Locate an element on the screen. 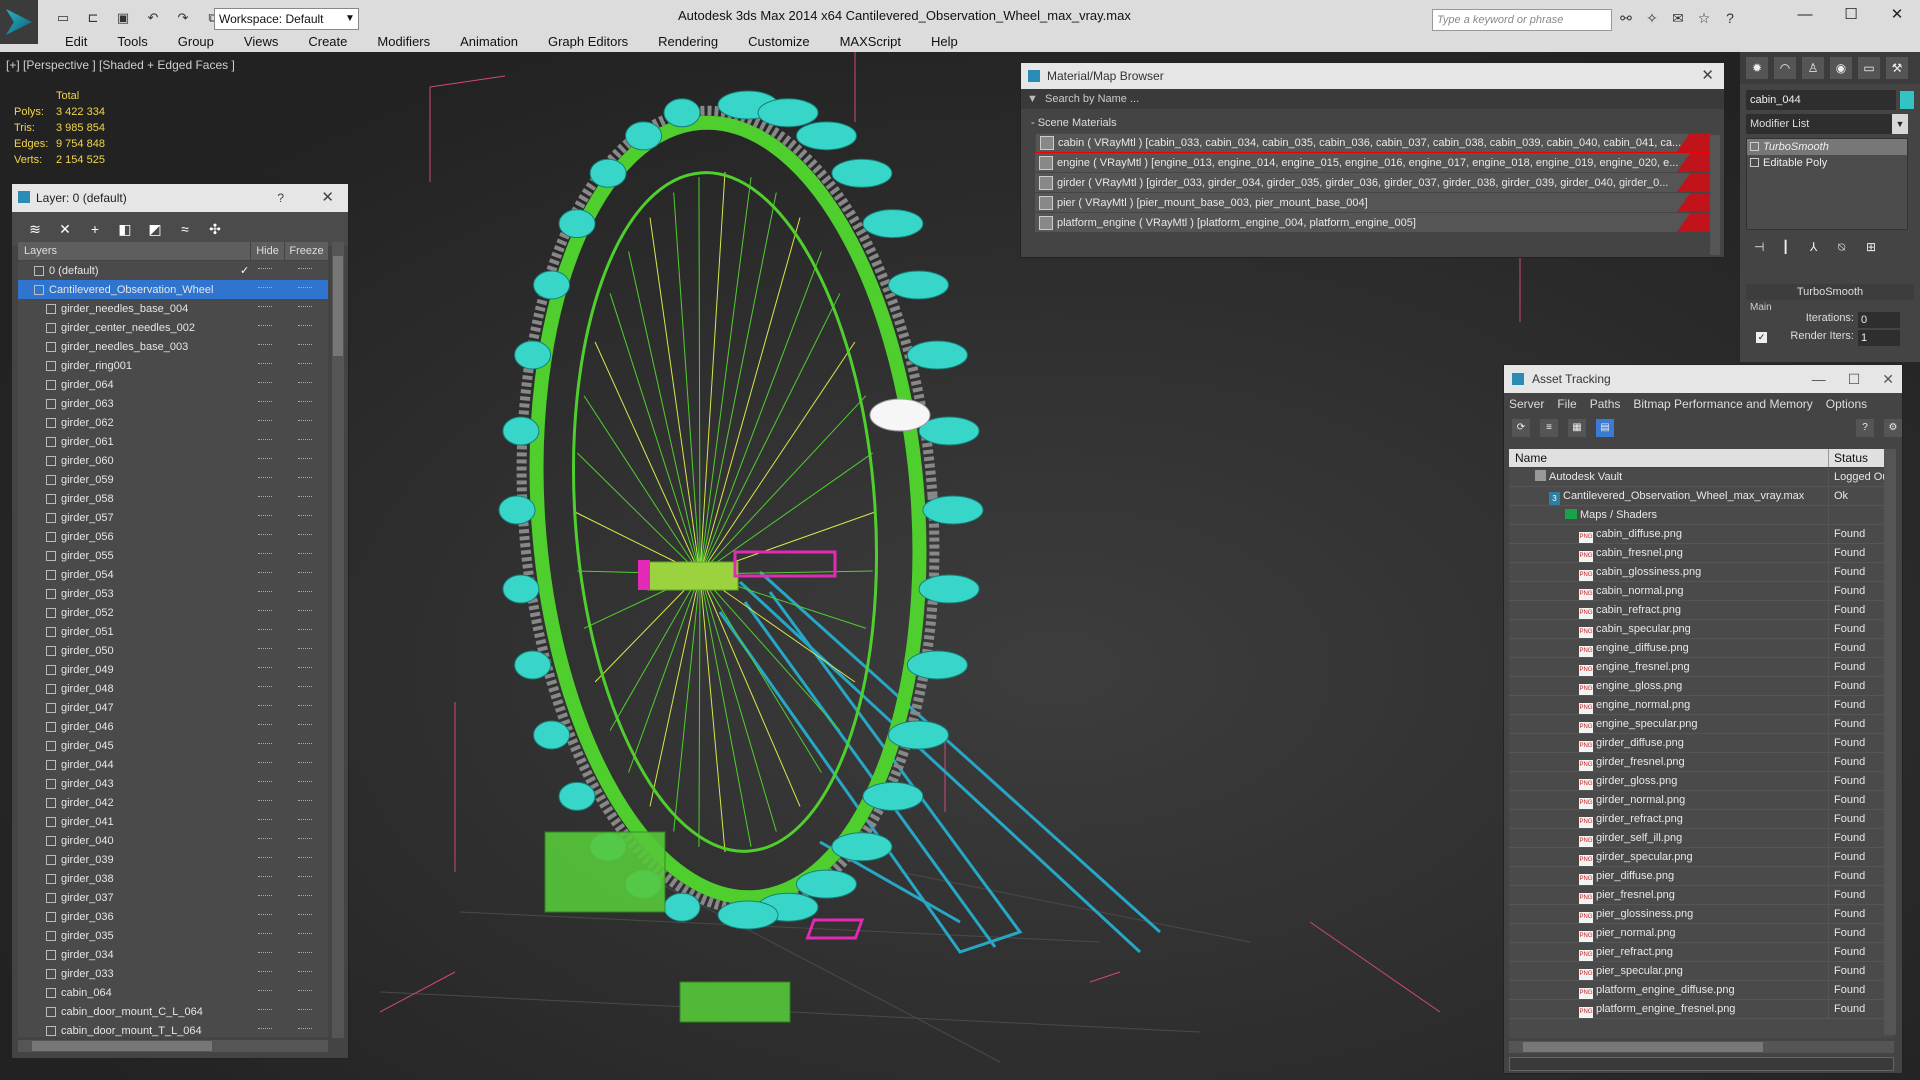  layer-row: girder_ring001 is located at coordinates (173, 365).